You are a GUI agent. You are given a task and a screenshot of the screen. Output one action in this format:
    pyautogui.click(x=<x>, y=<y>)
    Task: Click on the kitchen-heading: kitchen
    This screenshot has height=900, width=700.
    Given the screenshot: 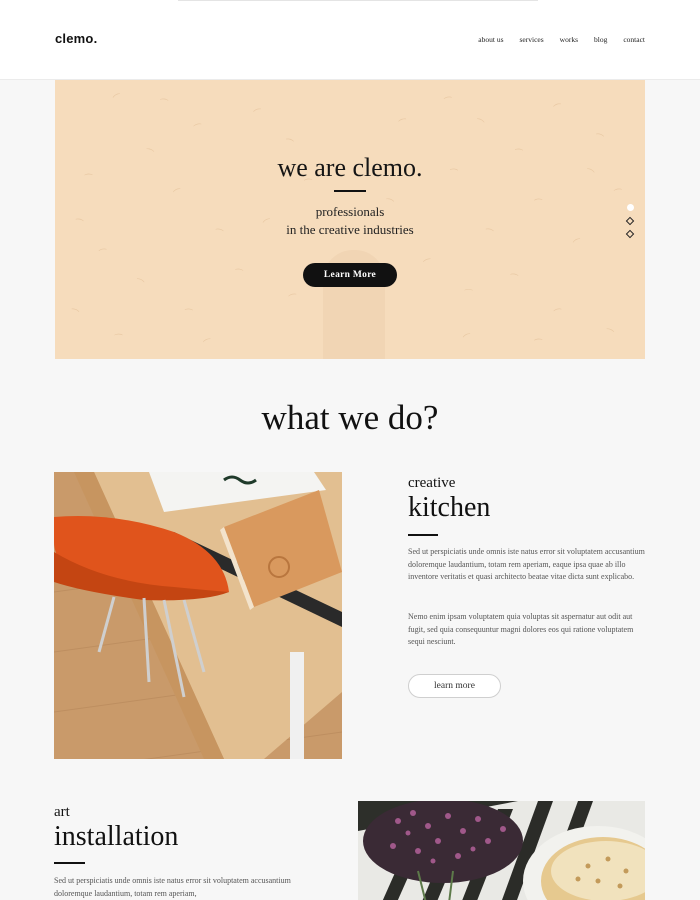 What is the action you would take?
    pyautogui.click(x=449, y=507)
    